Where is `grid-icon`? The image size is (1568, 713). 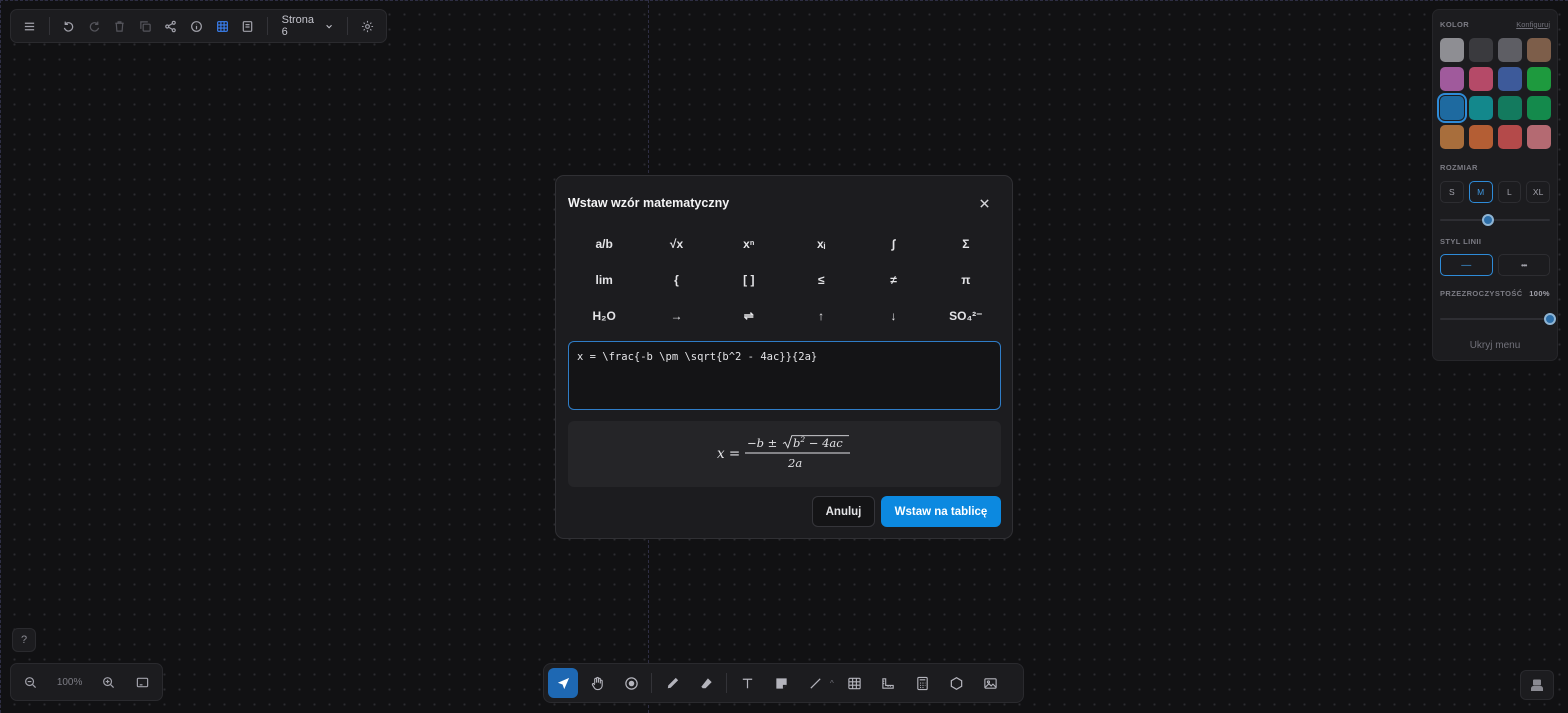 grid-icon is located at coordinates (222, 26).